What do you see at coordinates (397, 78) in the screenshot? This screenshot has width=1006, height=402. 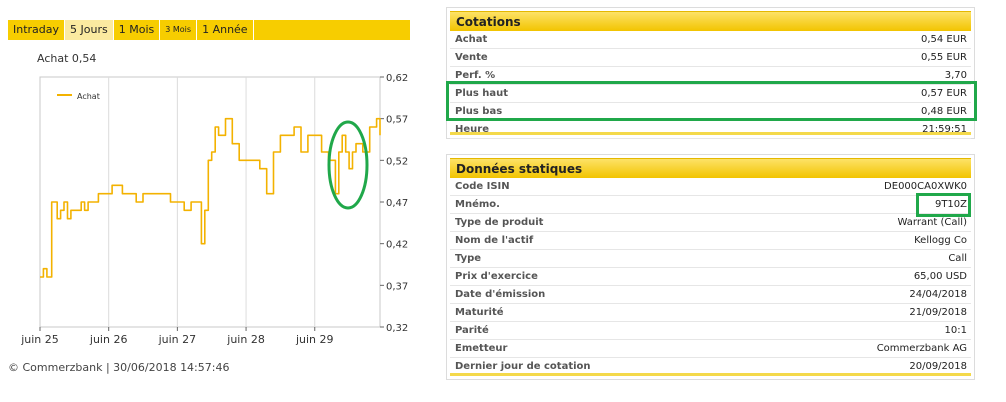 I see `y-tick-label: 0,62` at bounding box center [397, 78].